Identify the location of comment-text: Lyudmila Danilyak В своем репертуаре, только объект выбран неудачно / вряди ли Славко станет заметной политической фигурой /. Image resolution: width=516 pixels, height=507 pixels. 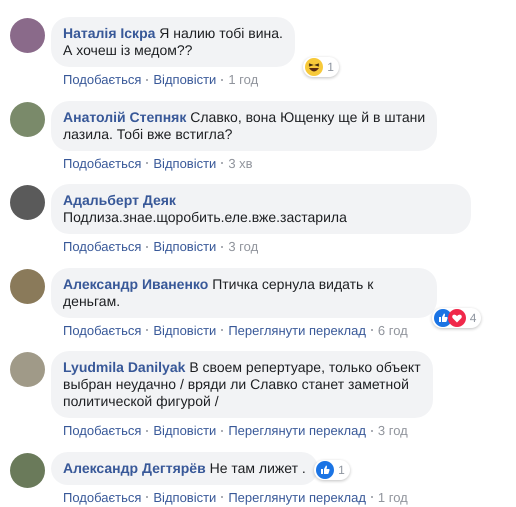
(242, 384).